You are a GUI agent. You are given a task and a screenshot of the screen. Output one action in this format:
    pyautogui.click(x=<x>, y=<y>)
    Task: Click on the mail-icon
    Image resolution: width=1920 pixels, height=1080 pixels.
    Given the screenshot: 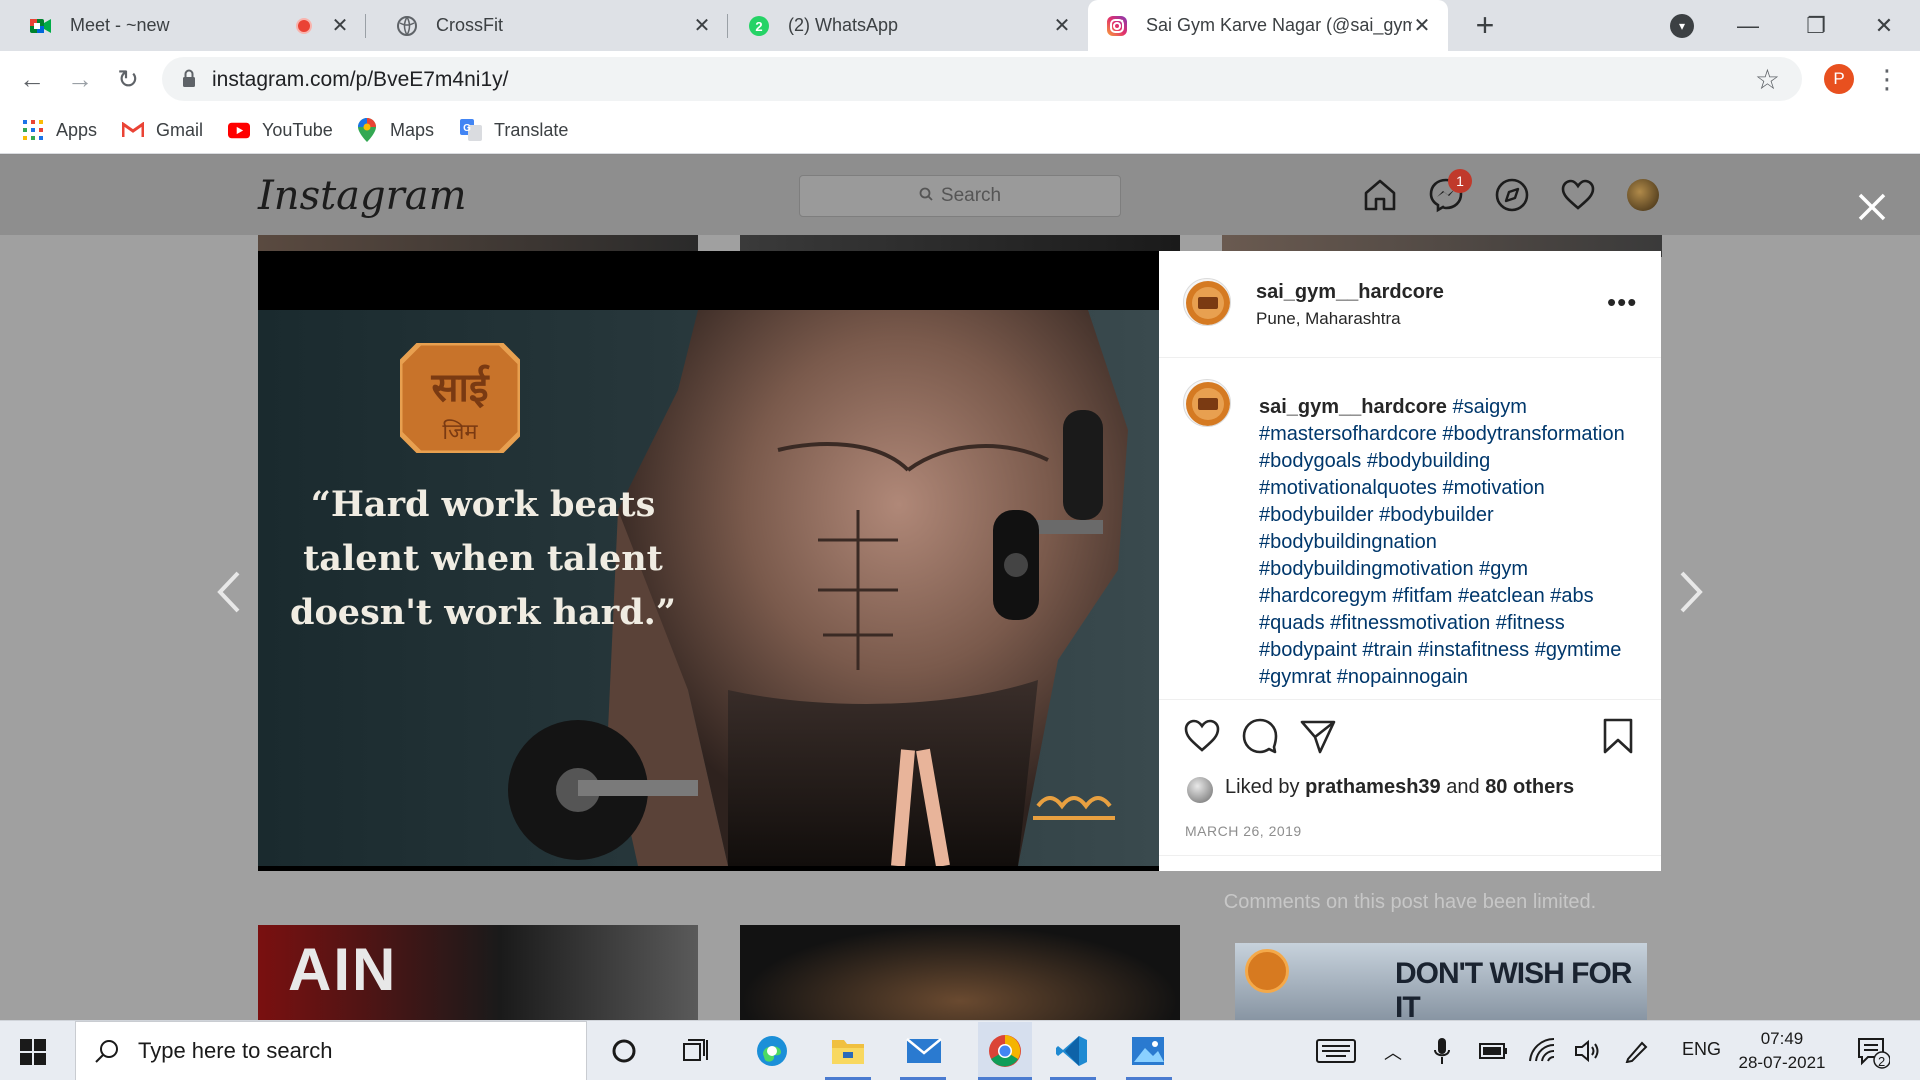 What is the action you would take?
    pyautogui.click(x=924, y=1051)
    